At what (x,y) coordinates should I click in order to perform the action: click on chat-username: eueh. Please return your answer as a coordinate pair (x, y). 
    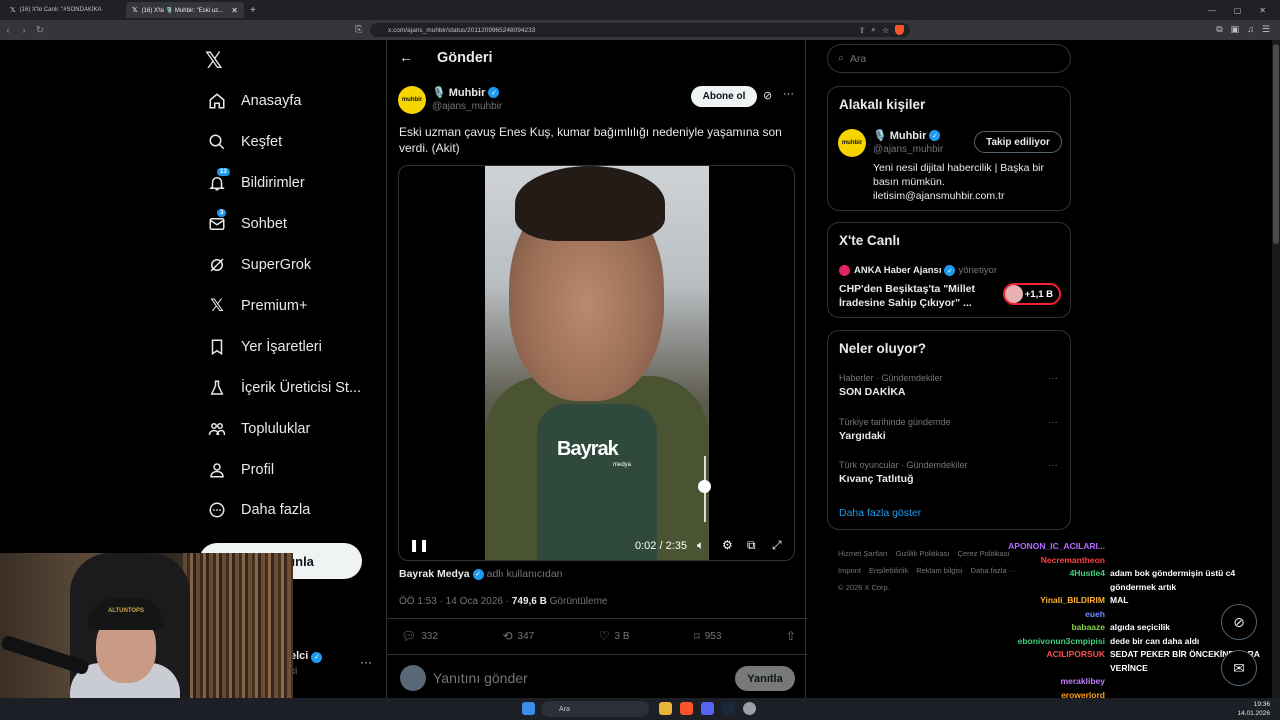
    Looking at the image, I should click on (1047, 615).